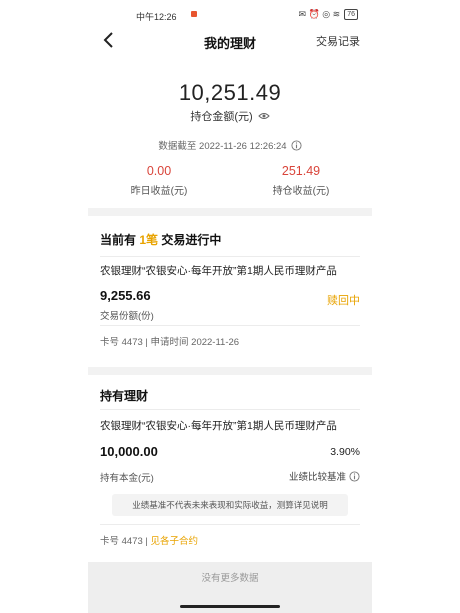 This screenshot has width=460, height=613. I want to click on total-amount: 10,251.49, so click(230, 92).